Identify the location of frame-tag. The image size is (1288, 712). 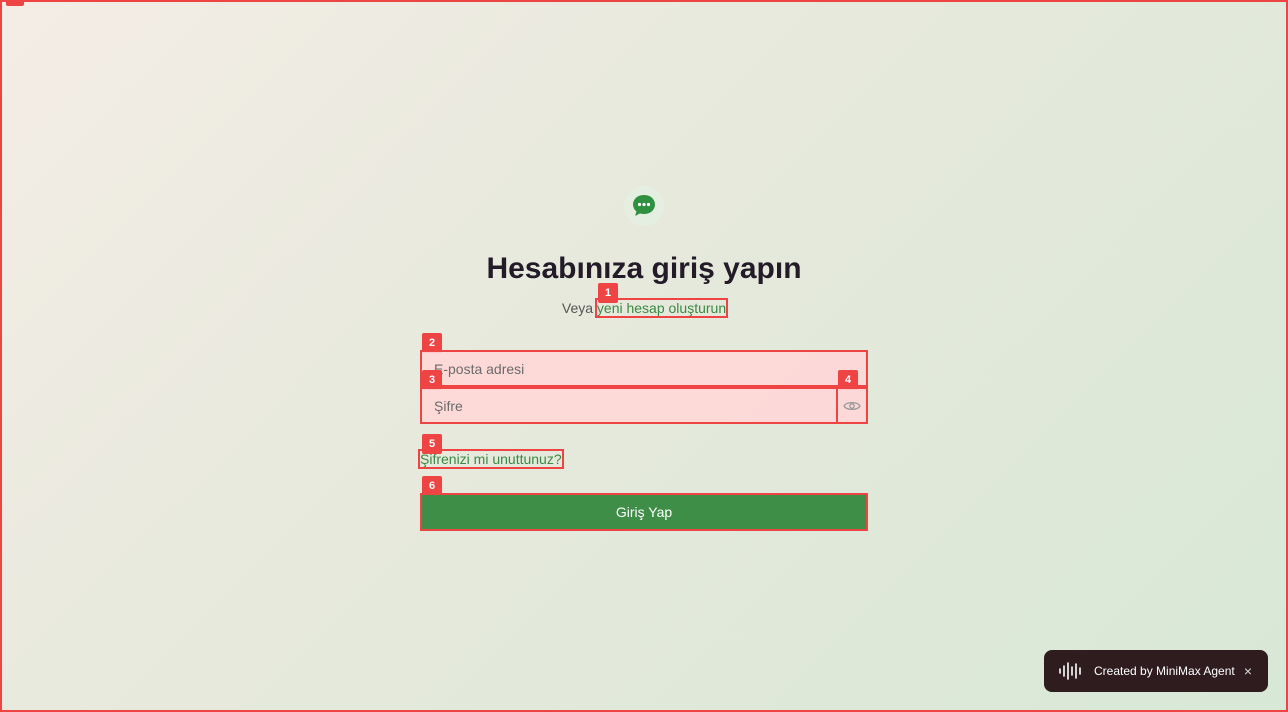
(15, 3).